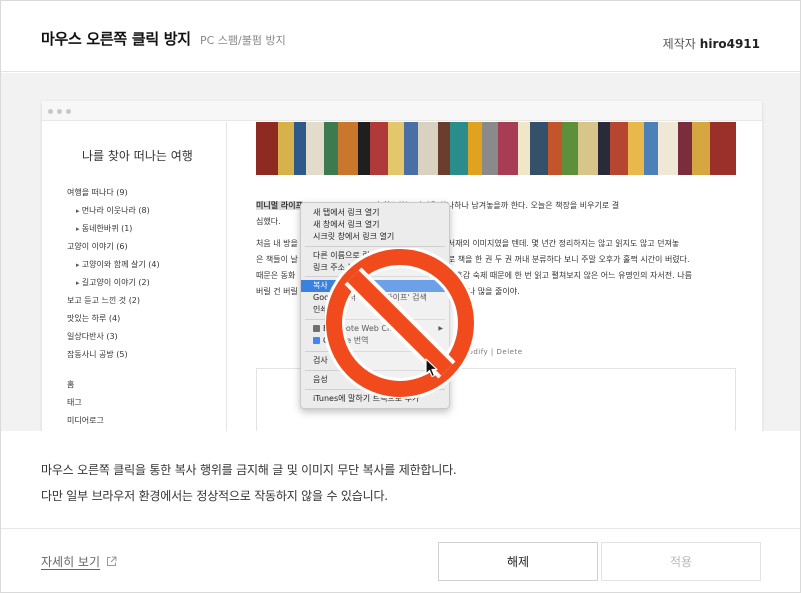 The width and height of the screenshot is (801, 593). What do you see at coordinates (431, 368) in the screenshot?
I see `mouse-pointer-icon` at bounding box center [431, 368].